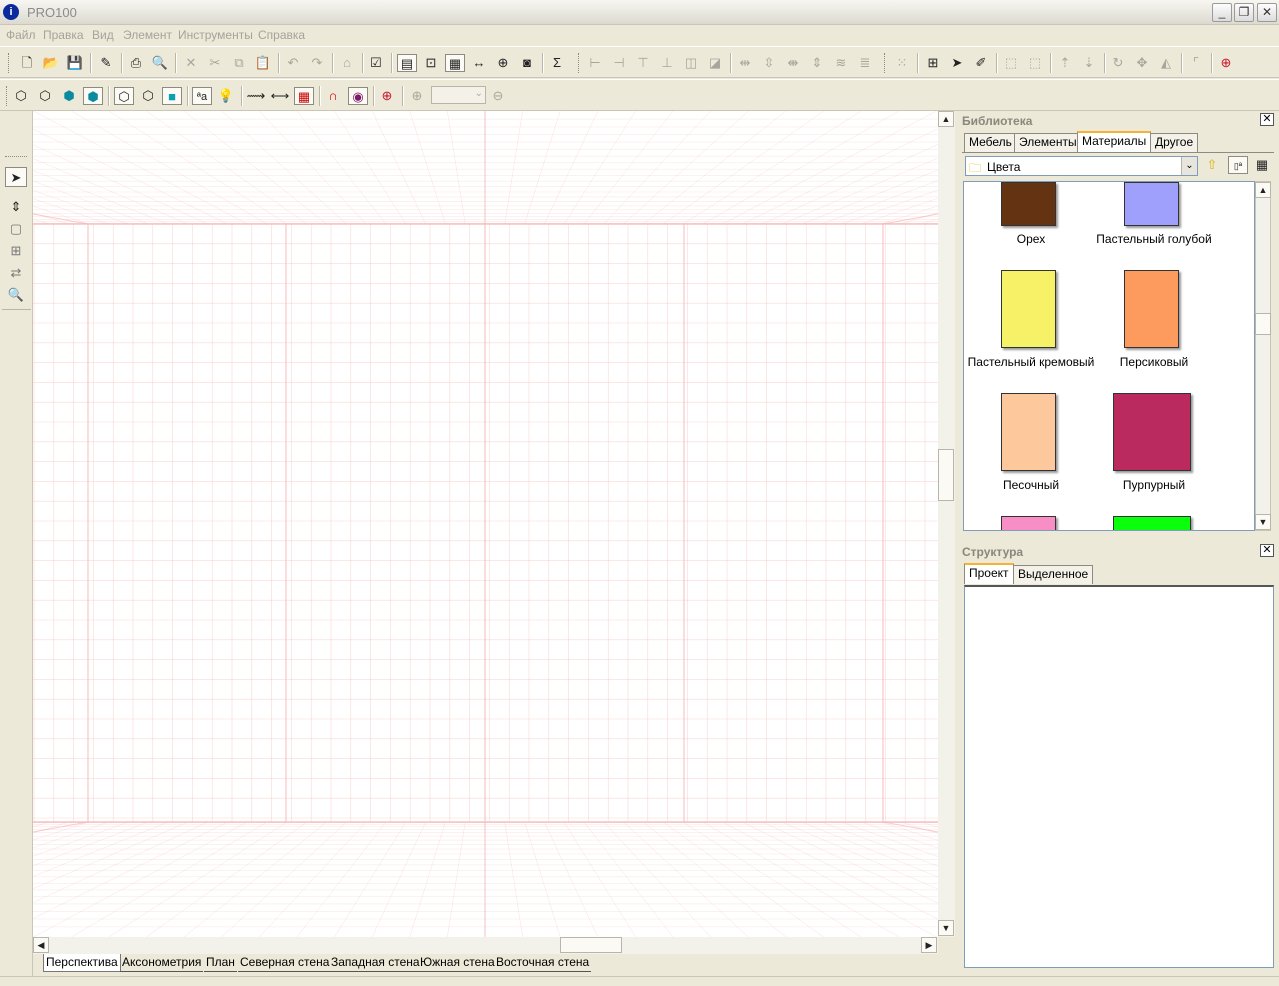  I want to click on arrange-tool-icon: ⇄, so click(16, 273).